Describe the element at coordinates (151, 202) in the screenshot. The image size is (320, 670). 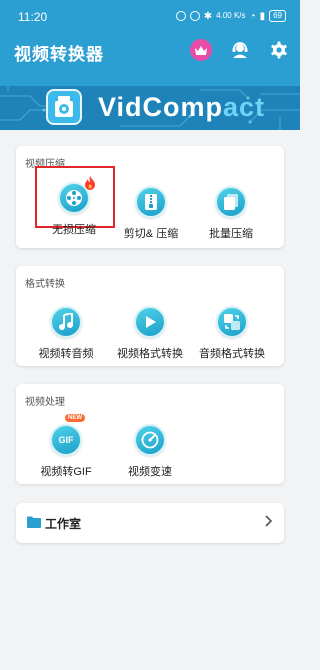
I see `zip-file-icon` at that location.